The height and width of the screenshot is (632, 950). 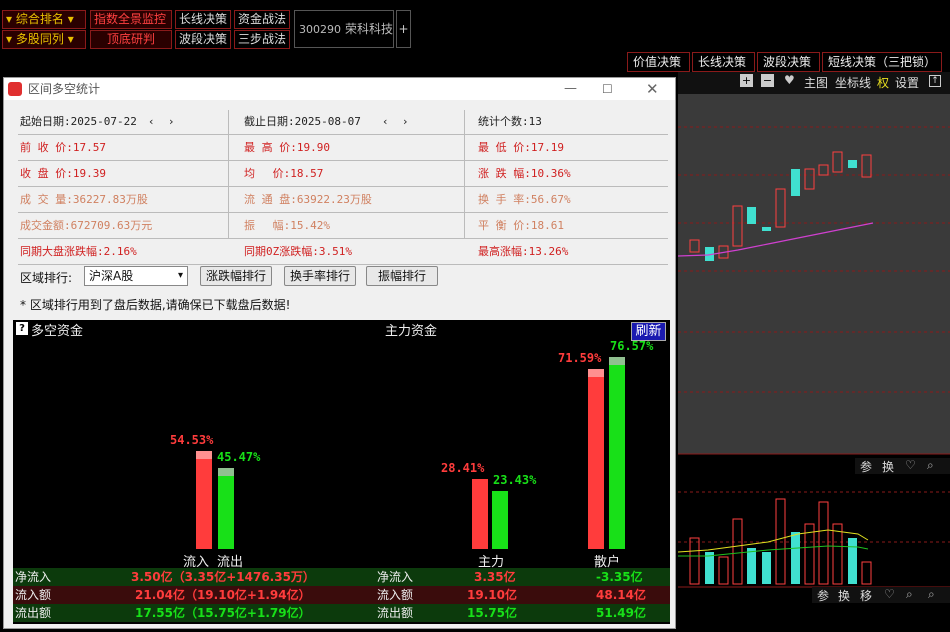 What do you see at coordinates (302, 121) in the screenshot?
I see `end-date: 截止日期:2025-08-07` at bounding box center [302, 121].